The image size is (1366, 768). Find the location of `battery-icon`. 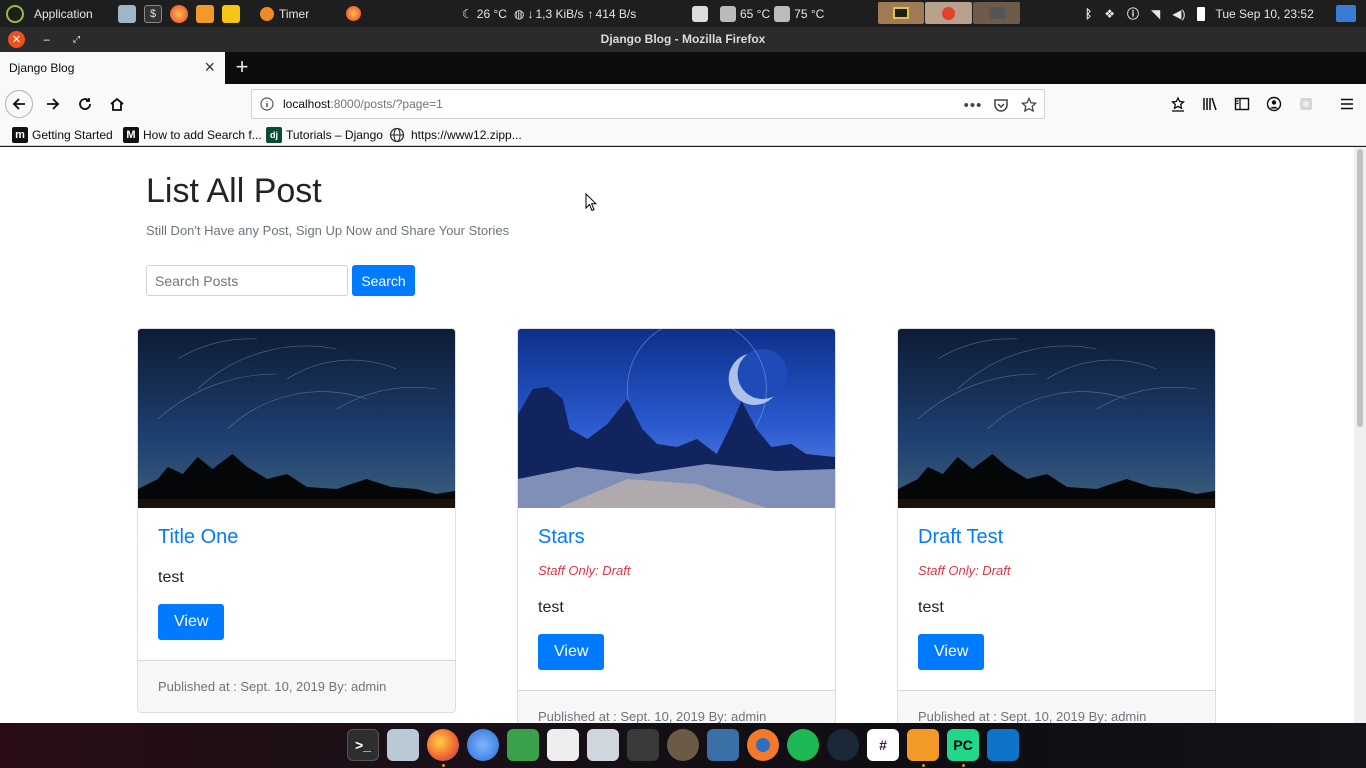

battery-icon is located at coordinates (1201, 13).